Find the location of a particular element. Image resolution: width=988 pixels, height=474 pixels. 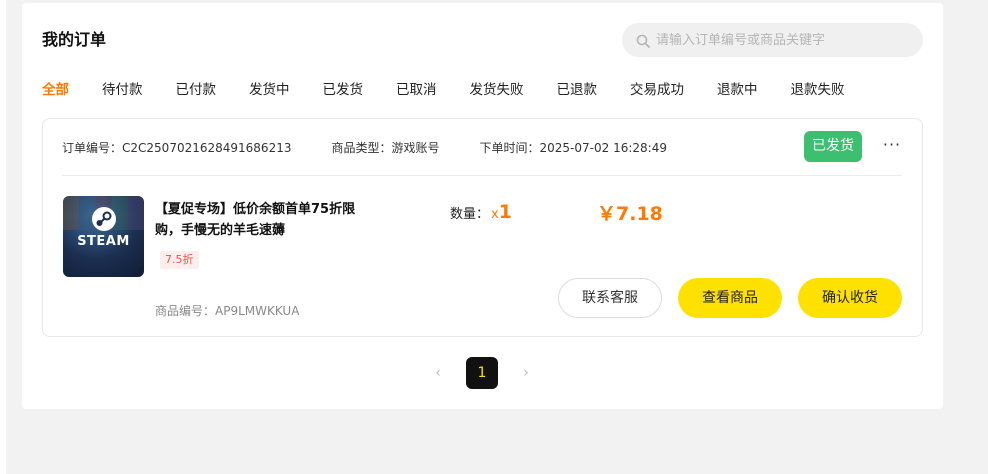

order-time-label: 下单时间： is located at coordinates (509, 148).